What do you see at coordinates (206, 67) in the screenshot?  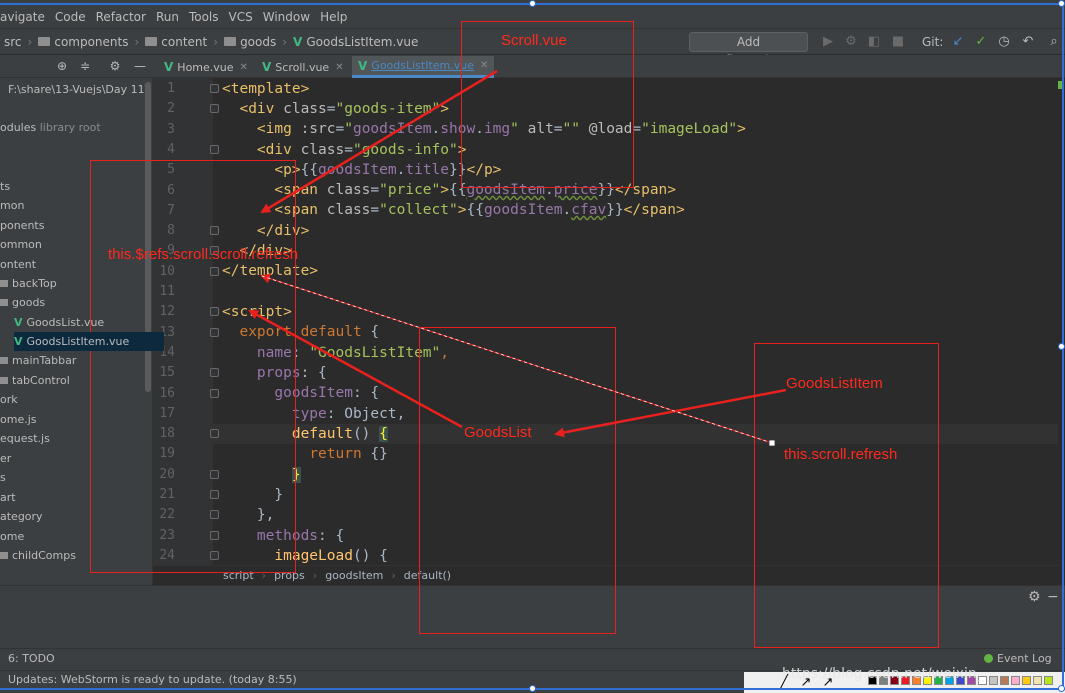 I see `tab-home-vue: V Home.vue ✕` at bounding box center [206, 67].